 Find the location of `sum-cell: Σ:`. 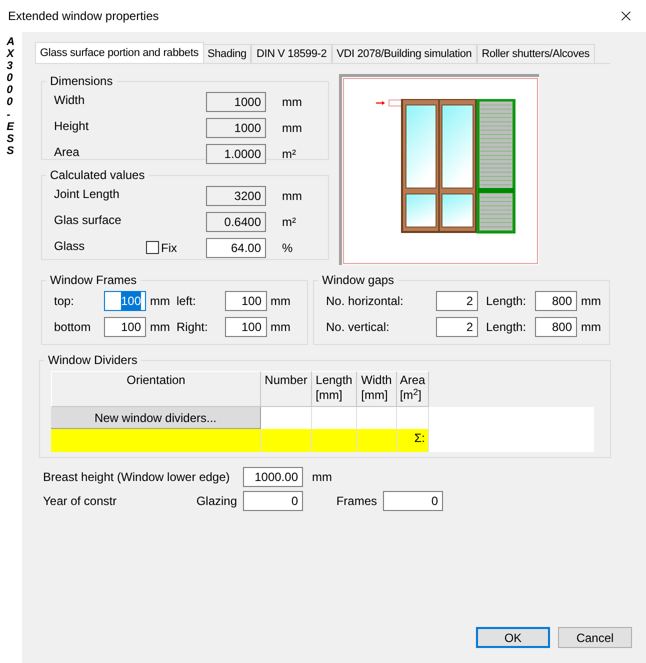

sum-cell: Σ: is located at coordinates (413, 440).